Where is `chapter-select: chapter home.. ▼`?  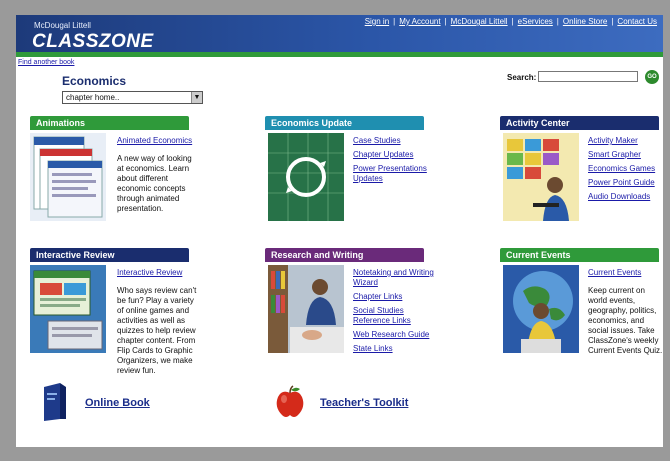 chapter-select: chapter home.. ▼ is located at coordinates (132, 97).